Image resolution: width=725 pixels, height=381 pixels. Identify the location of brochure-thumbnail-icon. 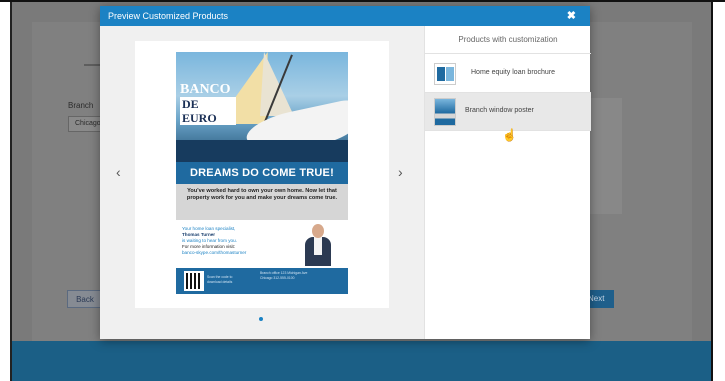
(445, 74).